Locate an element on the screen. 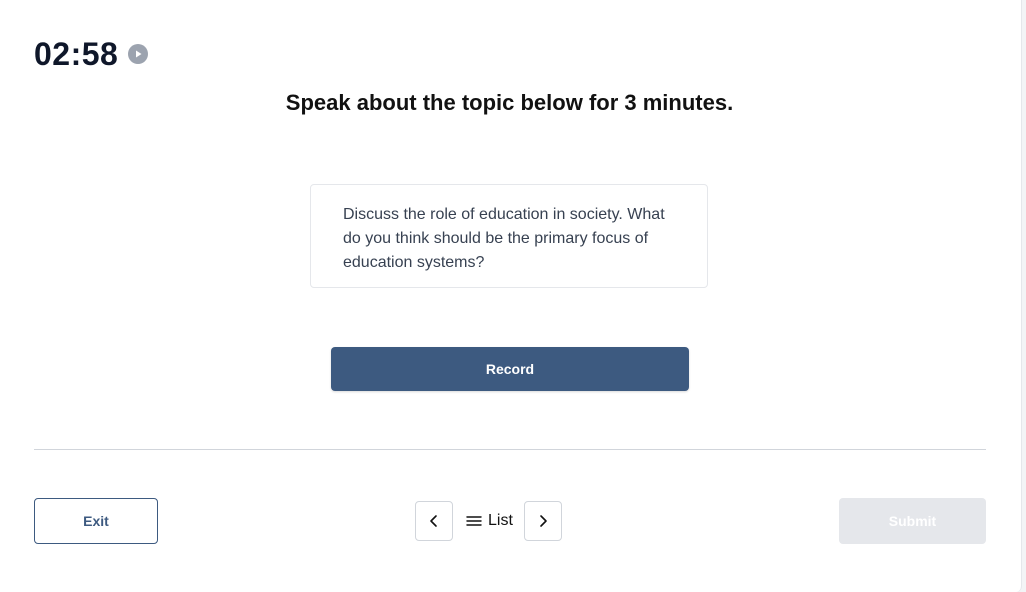 The width and height of the screenshot is (1026, 592). countdown-timer: 02:58 is located at coordinates (76, 53).